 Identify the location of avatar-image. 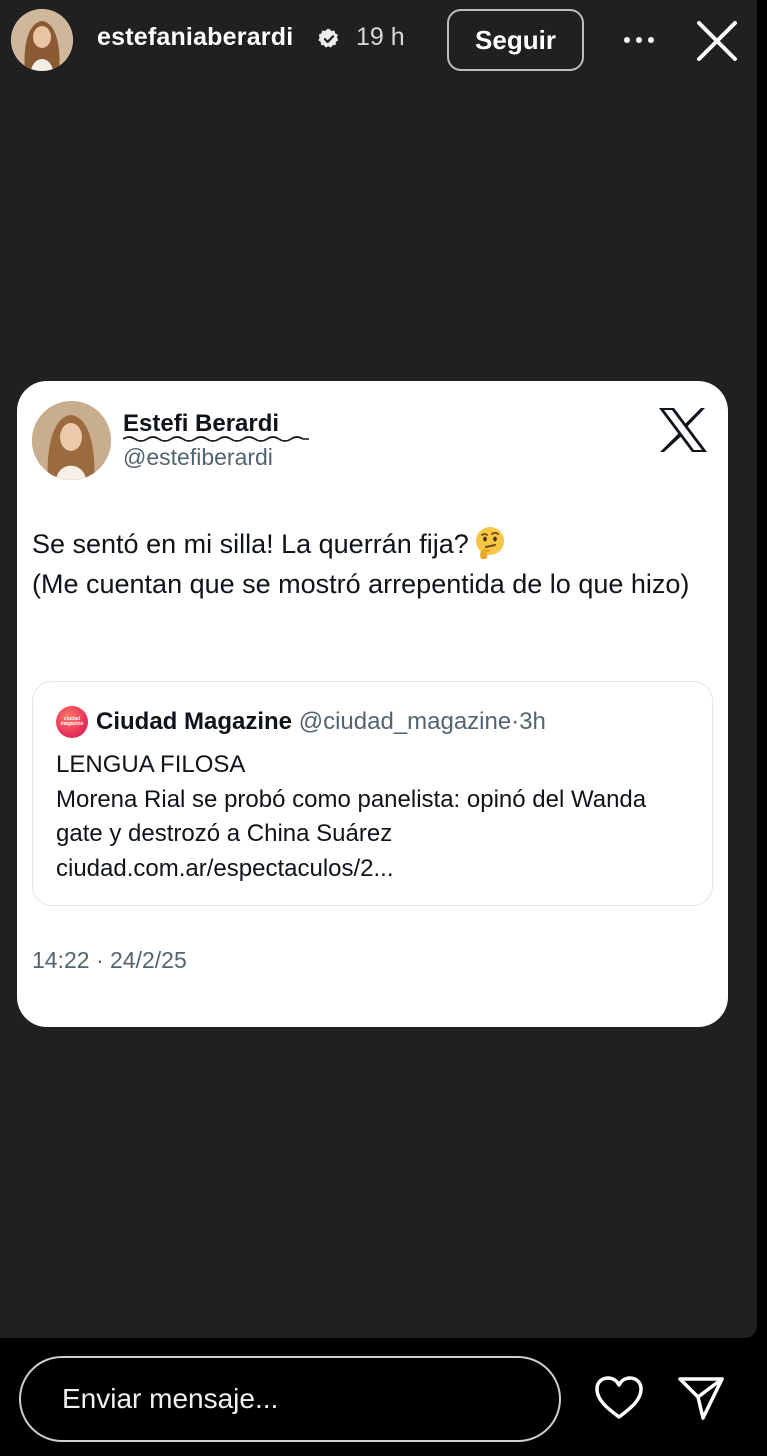
(42, 40).